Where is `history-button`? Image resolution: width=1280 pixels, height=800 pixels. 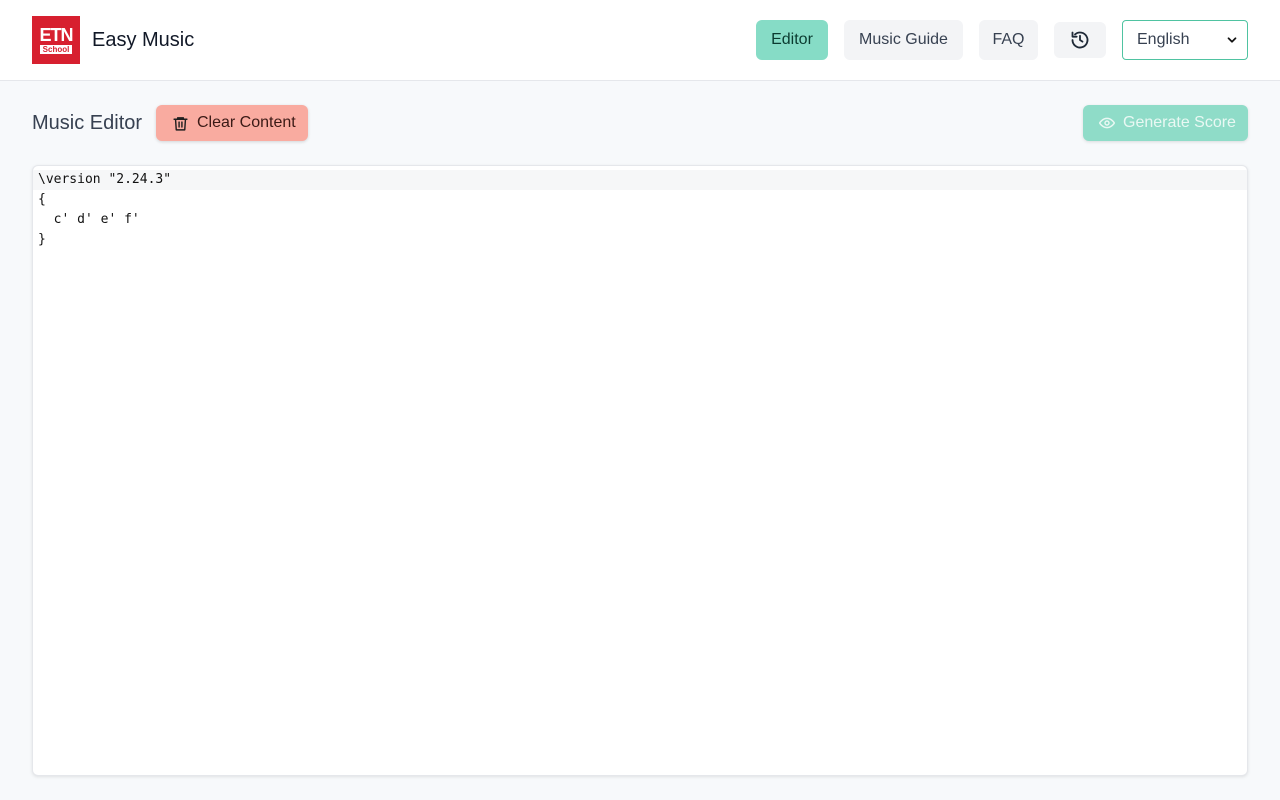 history-button is located at coordinates (1080, 40).